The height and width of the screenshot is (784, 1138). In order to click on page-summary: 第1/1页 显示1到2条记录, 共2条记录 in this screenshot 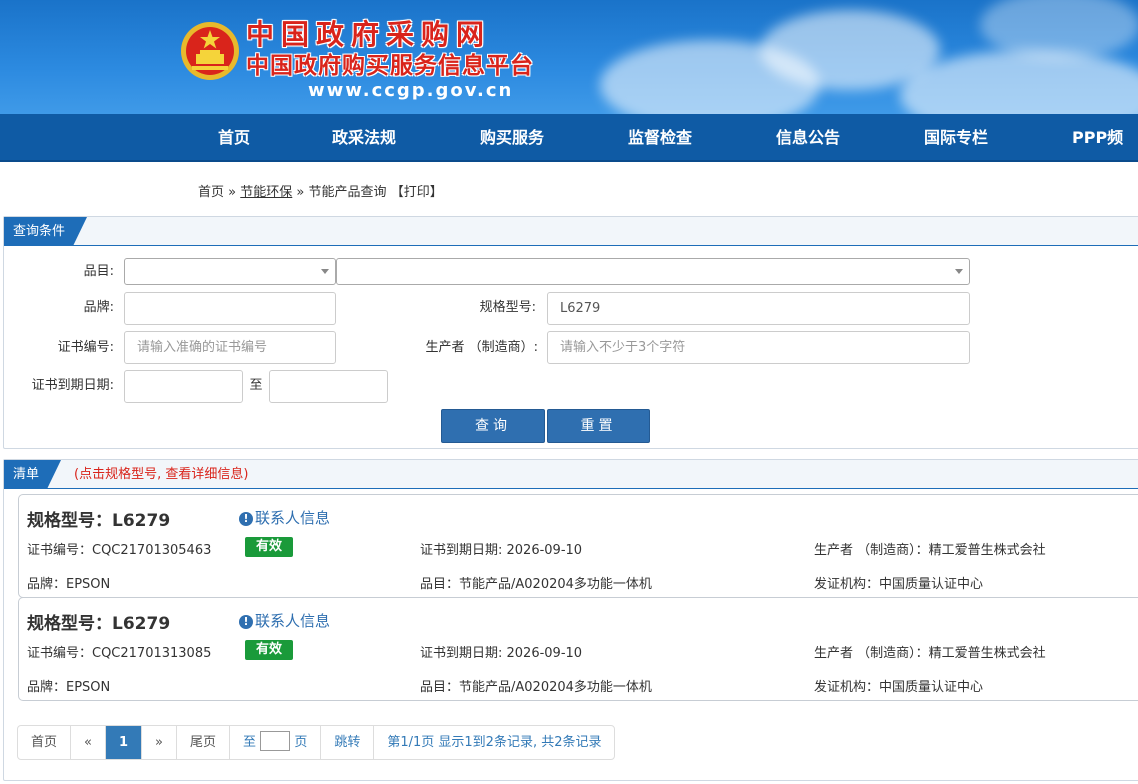, I will do `click(494, 742)`.